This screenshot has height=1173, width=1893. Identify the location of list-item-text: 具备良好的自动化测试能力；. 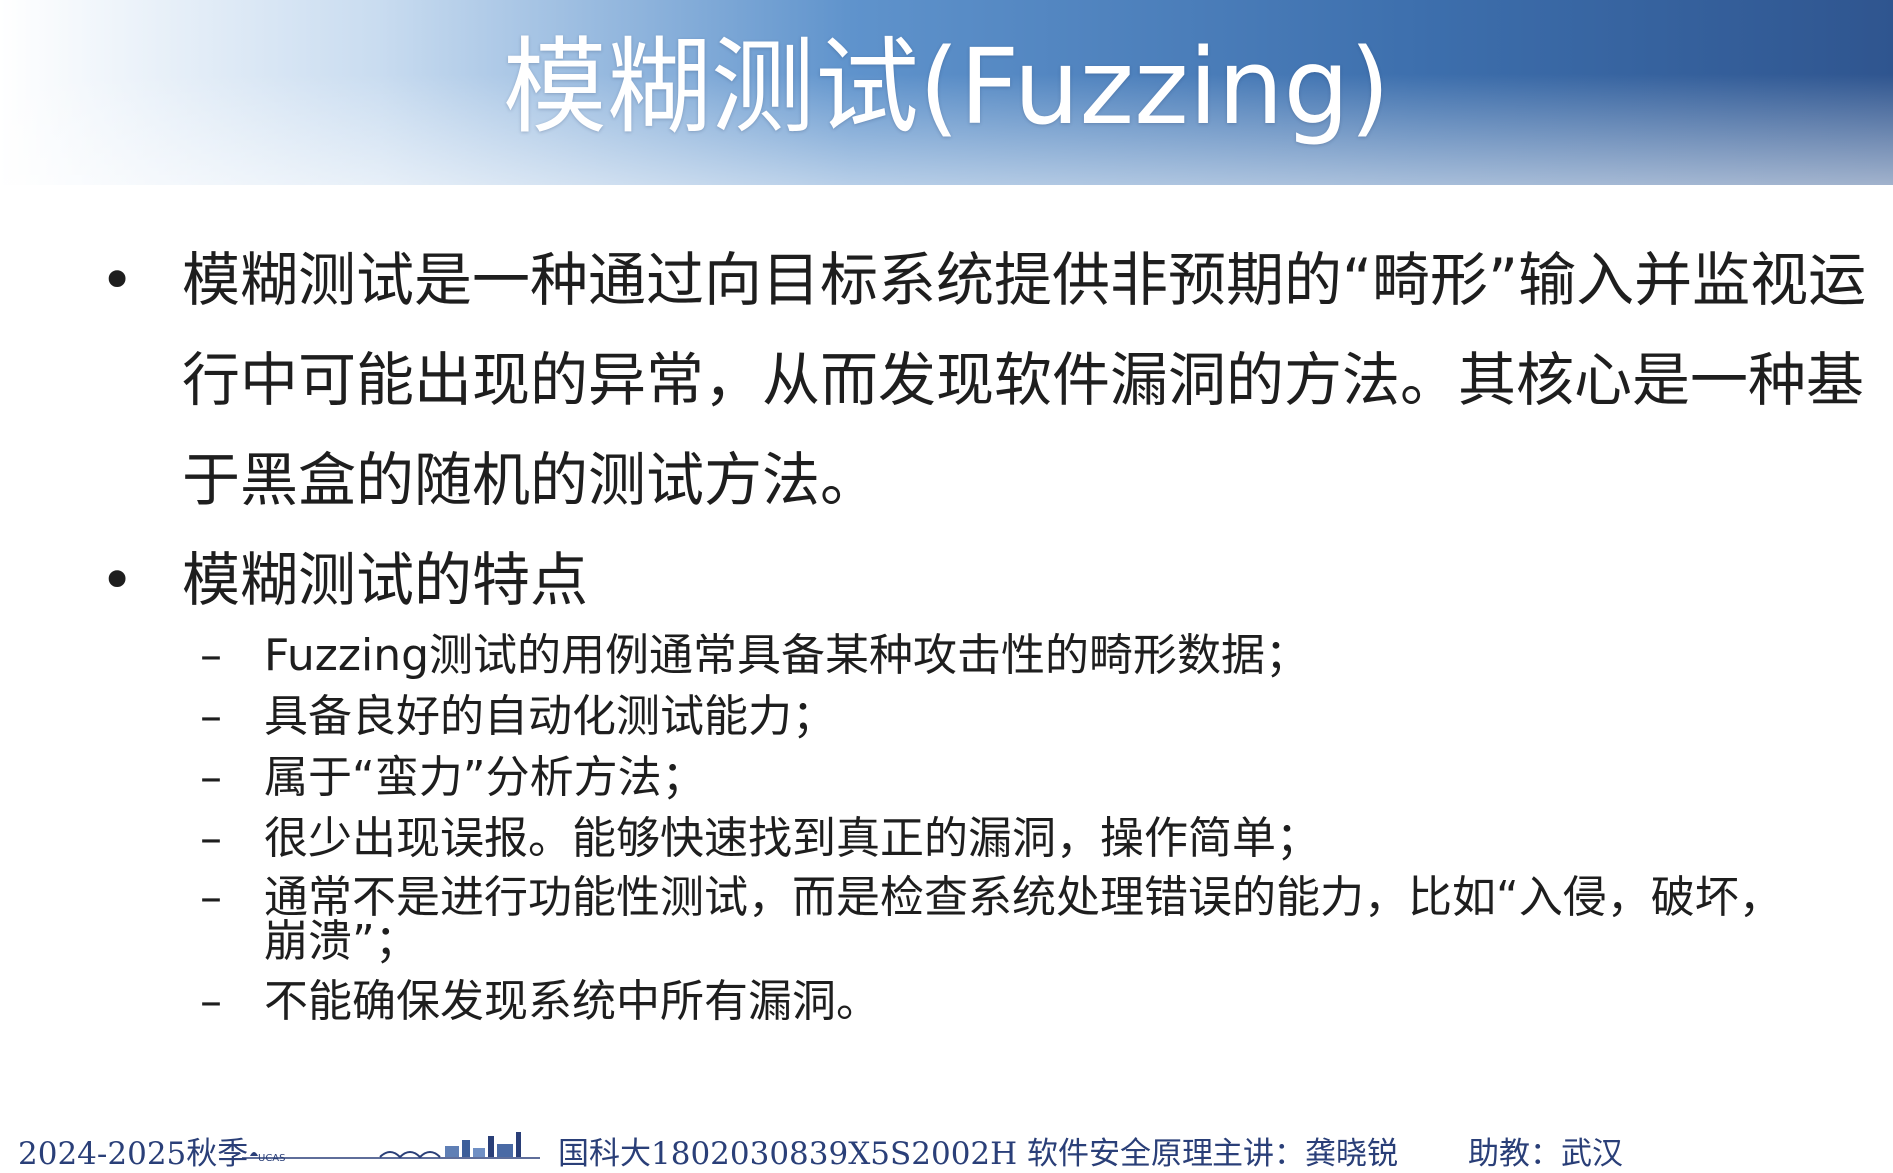
(550, 716).